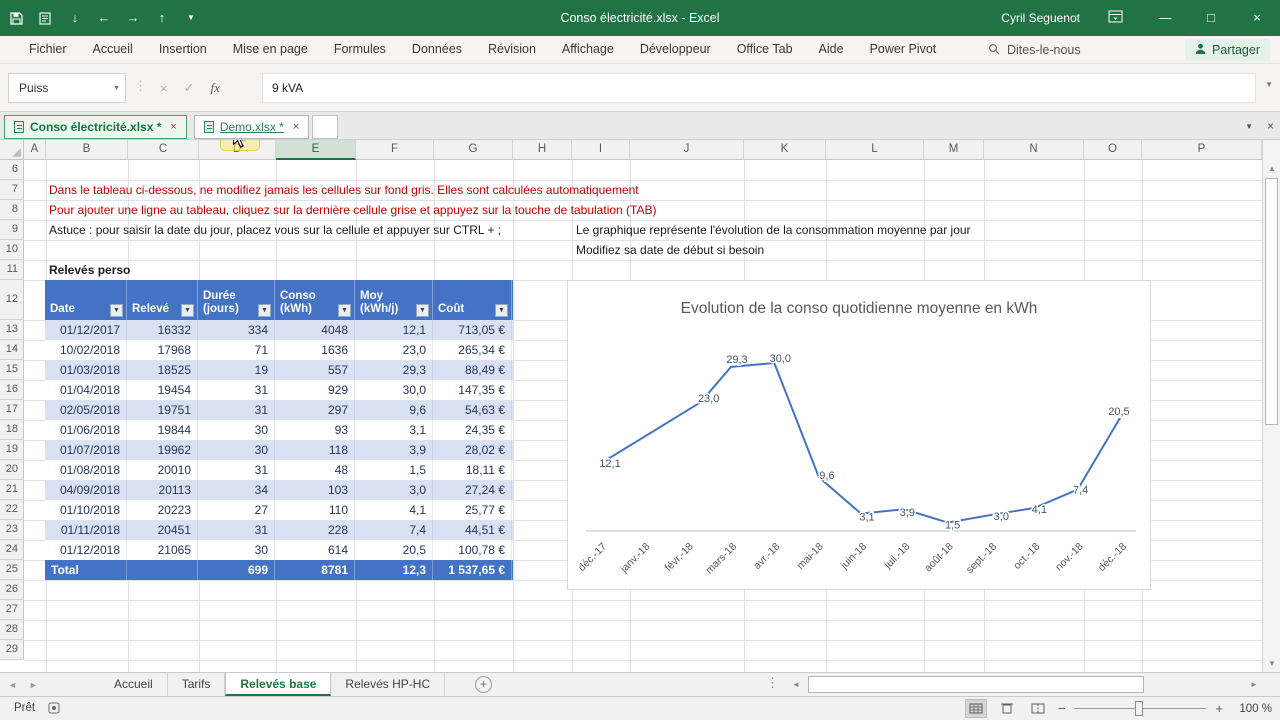 This screenshot has height=720, width=1280. I want to click on row-header-27: 27, so click(12, 610).